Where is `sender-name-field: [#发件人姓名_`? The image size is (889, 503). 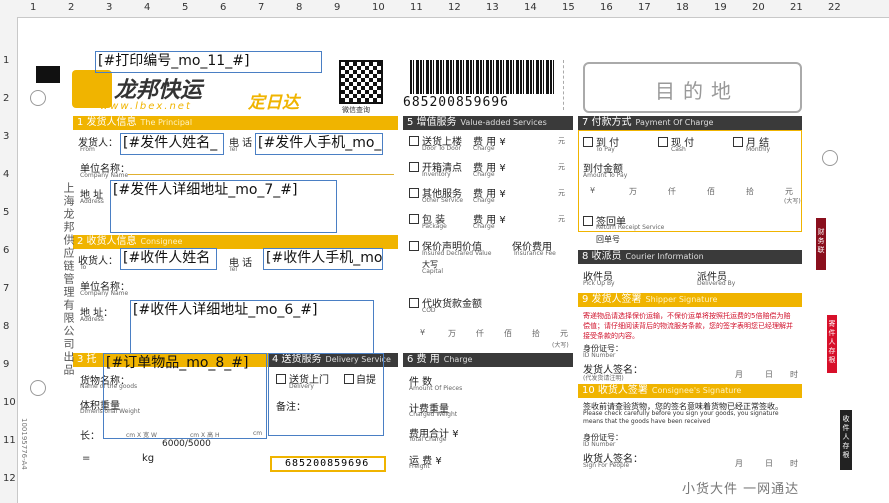
sender-name-field: [#发件人姓名_ is located at coordinates (172, 144).